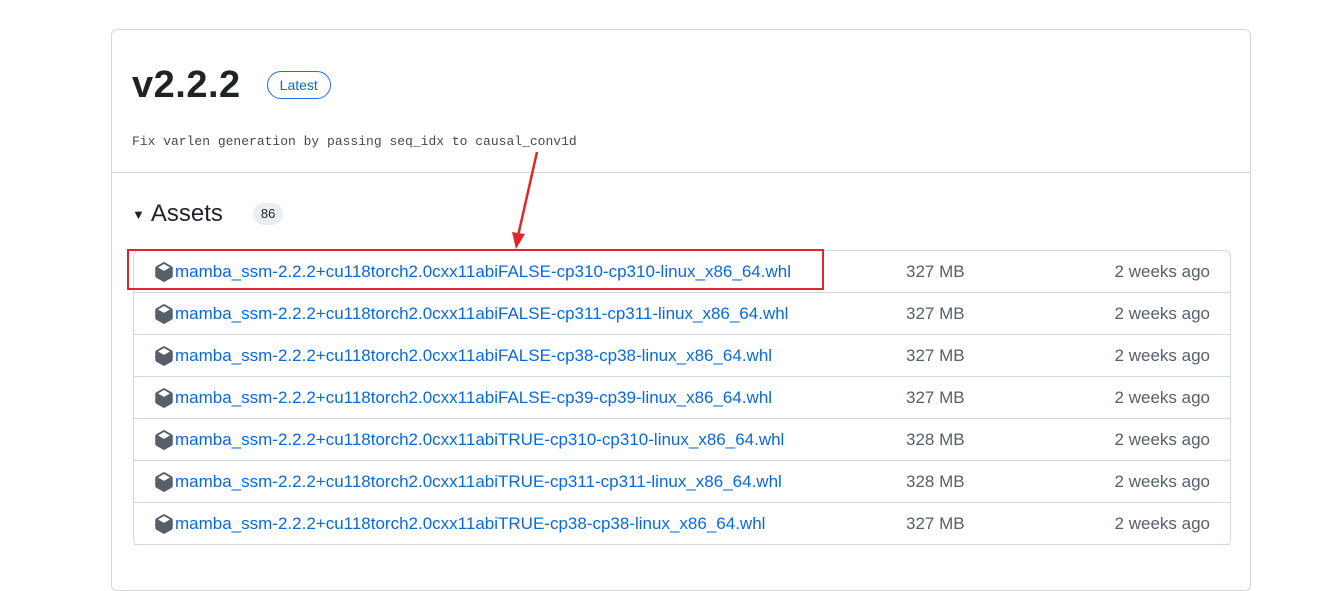  I want to click on release-header: v2.2.2 Latest, so click(231, 85).